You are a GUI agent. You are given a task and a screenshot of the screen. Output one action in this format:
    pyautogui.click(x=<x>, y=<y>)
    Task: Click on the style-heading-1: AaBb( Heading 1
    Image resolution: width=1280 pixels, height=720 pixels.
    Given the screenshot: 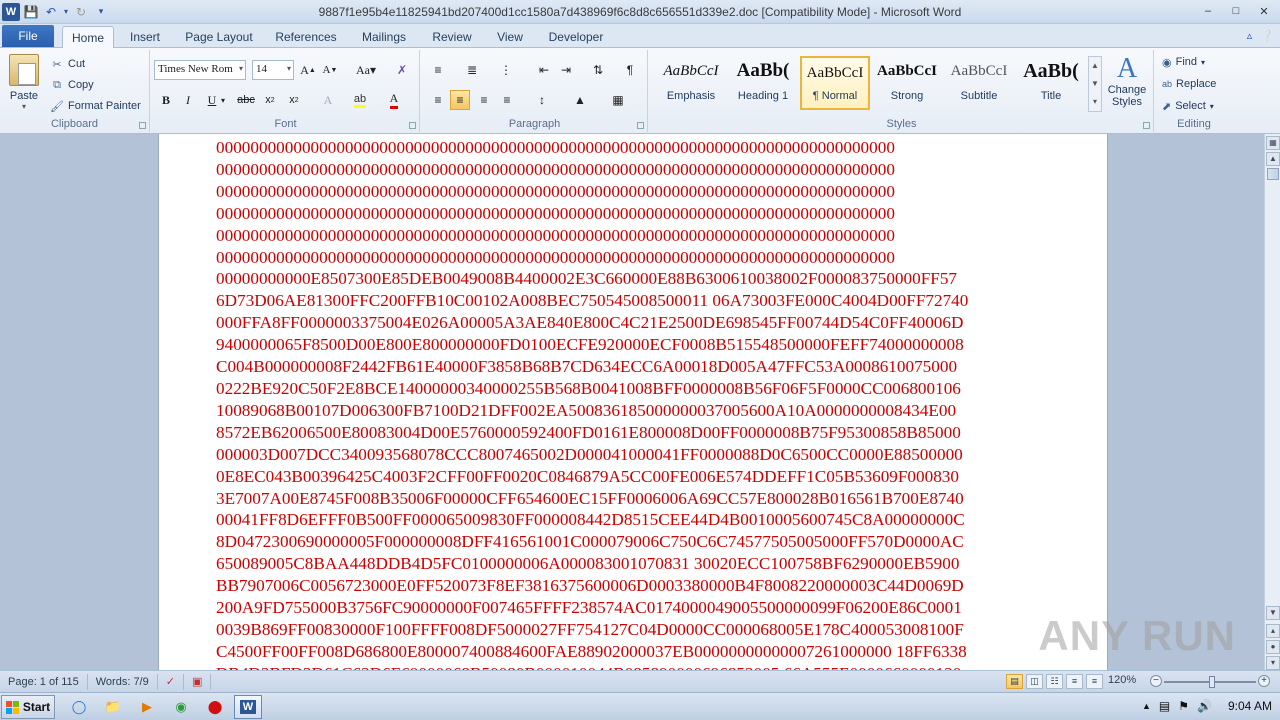 What is the action you would take?
    pyautogui.click(x=763, y=83)
    